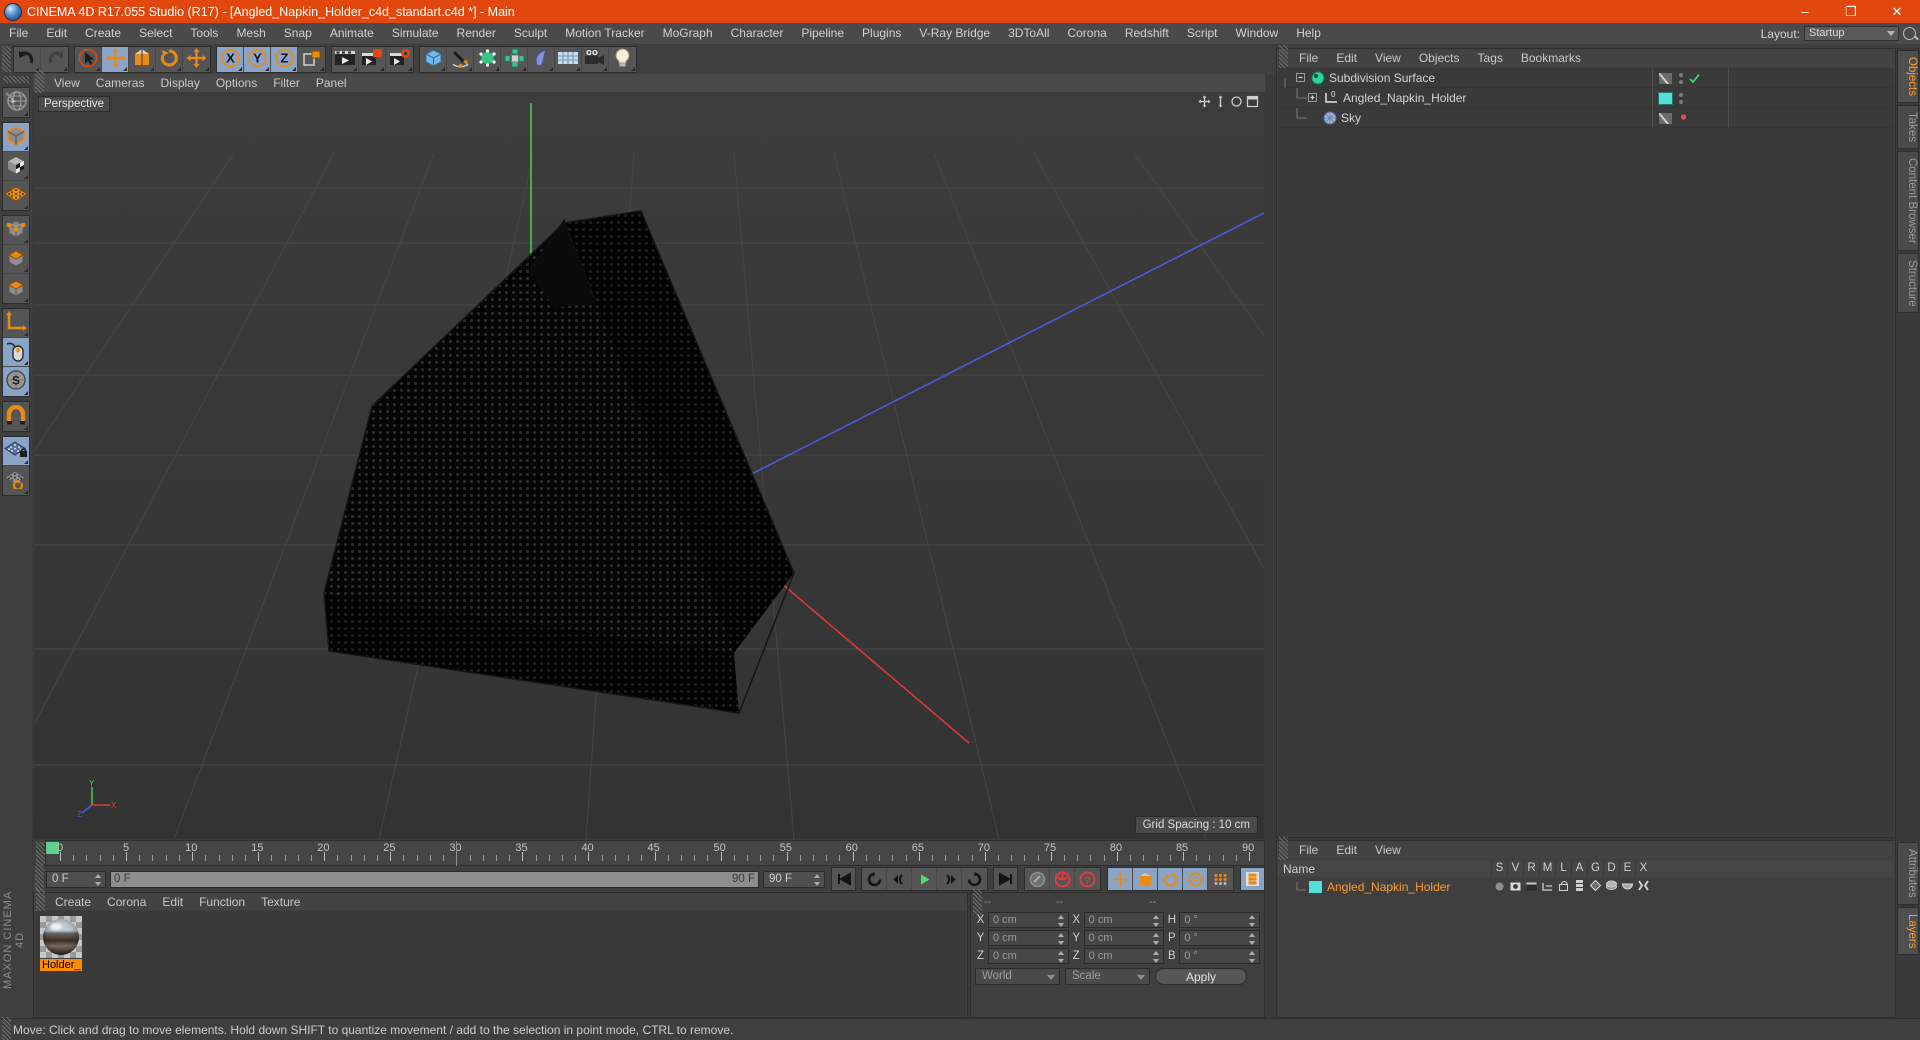 This screenshot has width=1920, height=1040. Describe the element at coordinates (1586, 78) in the screenshot. I see `object-row: Subdivision Surface` at that location.